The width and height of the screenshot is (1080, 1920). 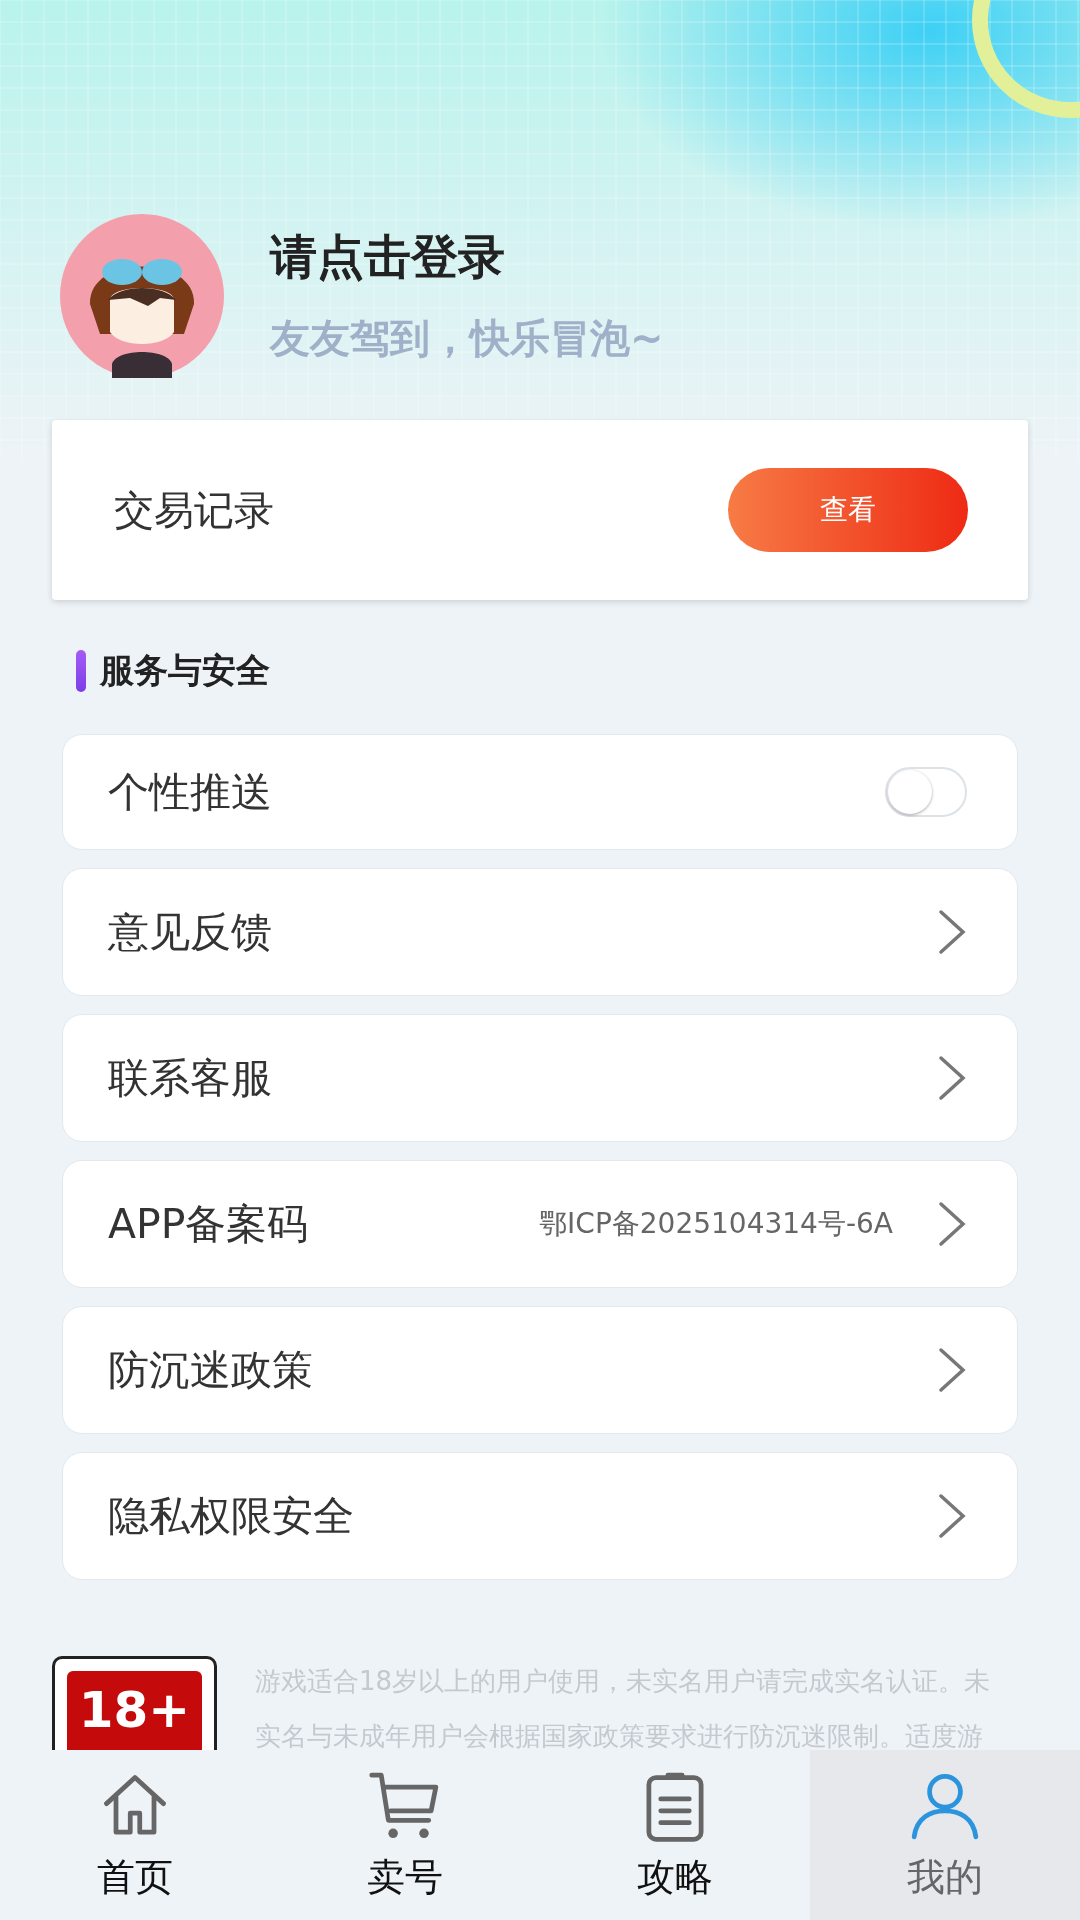 I want to click on view-button: 查看, so click(x=848, y=510).